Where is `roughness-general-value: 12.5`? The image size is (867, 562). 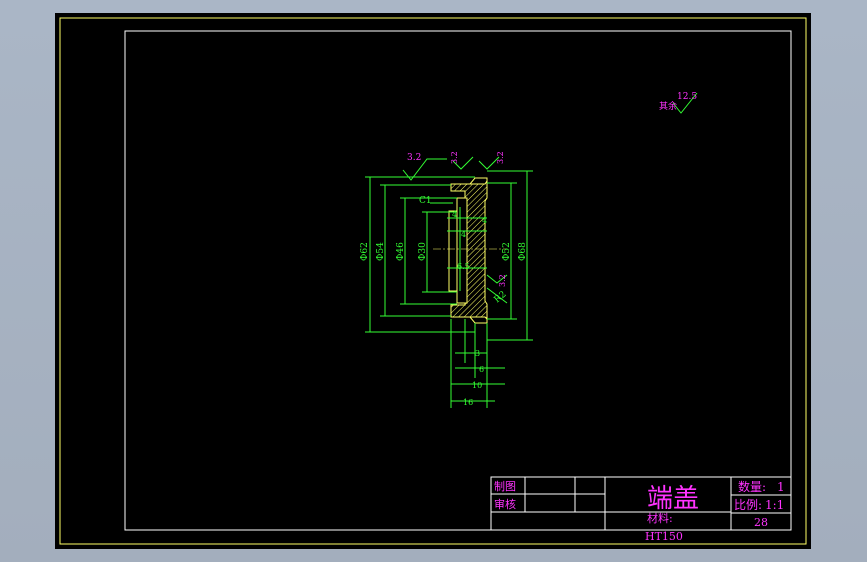 roughness-general-value: 12.5 is located at coordinates (687, 97).